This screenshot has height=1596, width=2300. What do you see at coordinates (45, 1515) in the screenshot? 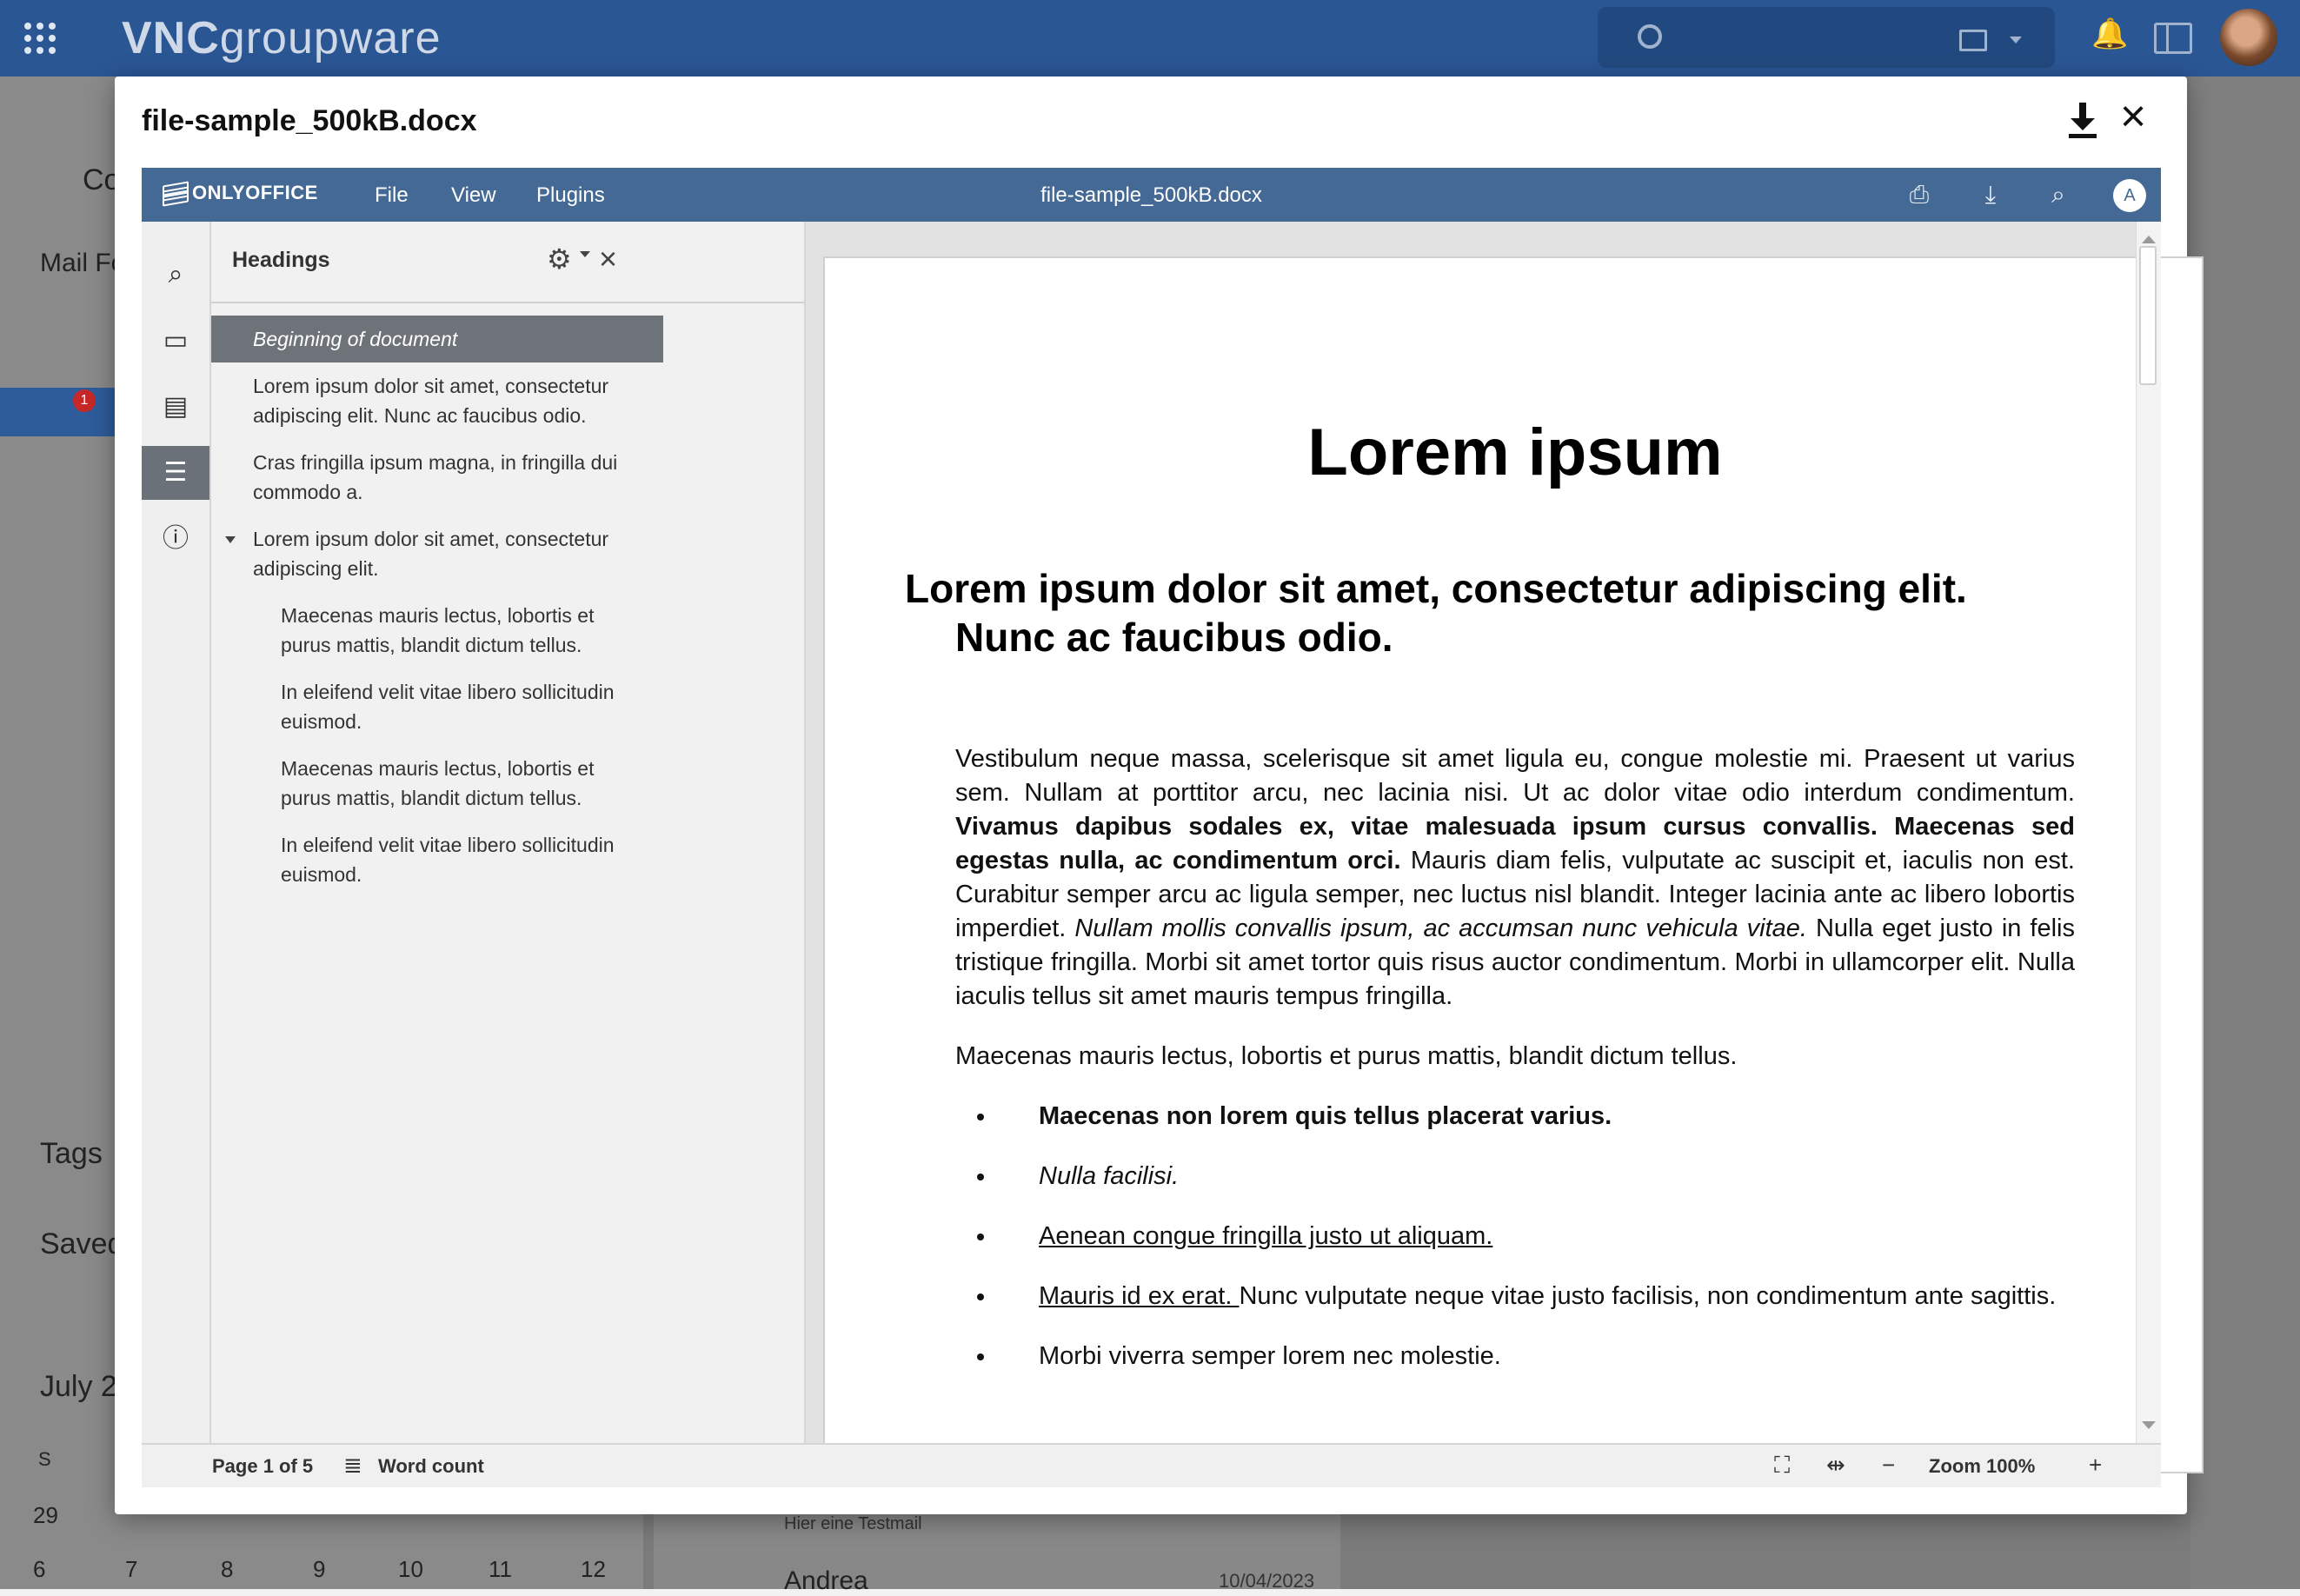
I see `calendar-day: 29` at bounding box center [45, 1515].